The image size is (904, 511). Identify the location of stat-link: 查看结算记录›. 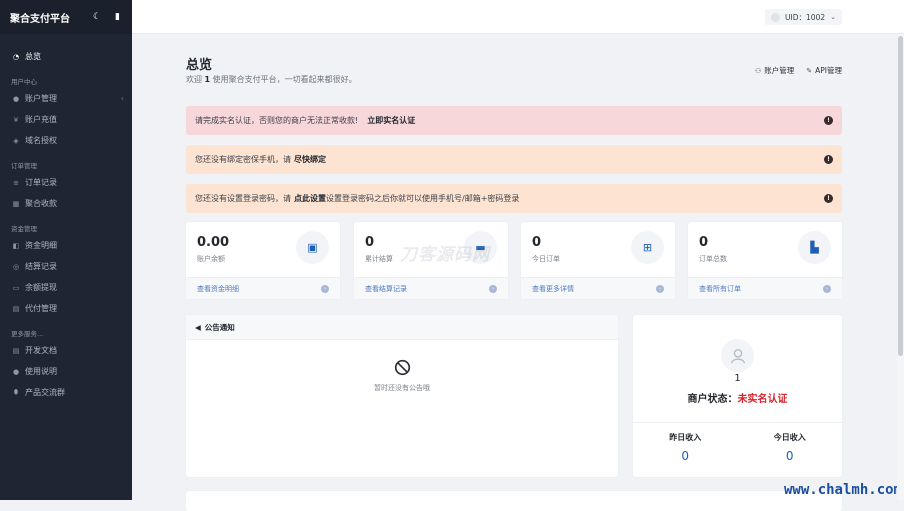
(431, 288).